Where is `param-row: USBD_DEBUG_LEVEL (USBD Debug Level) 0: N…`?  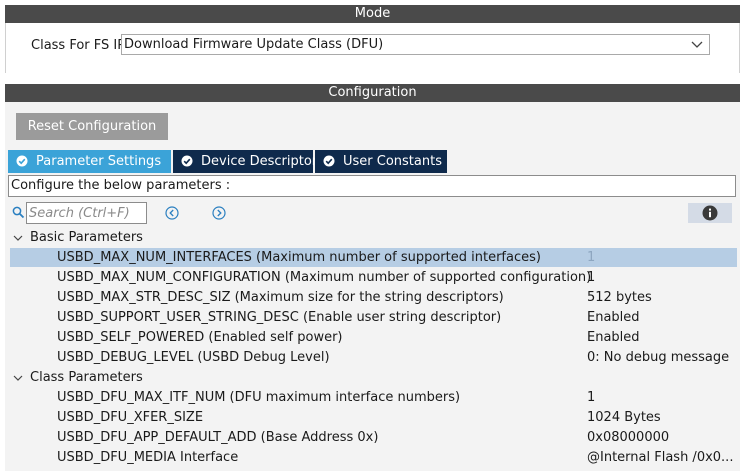 param-row: USBD_DEBUG_LEVEL (USBD Debug Level) 0: N… is located at coordinates (373, 357).